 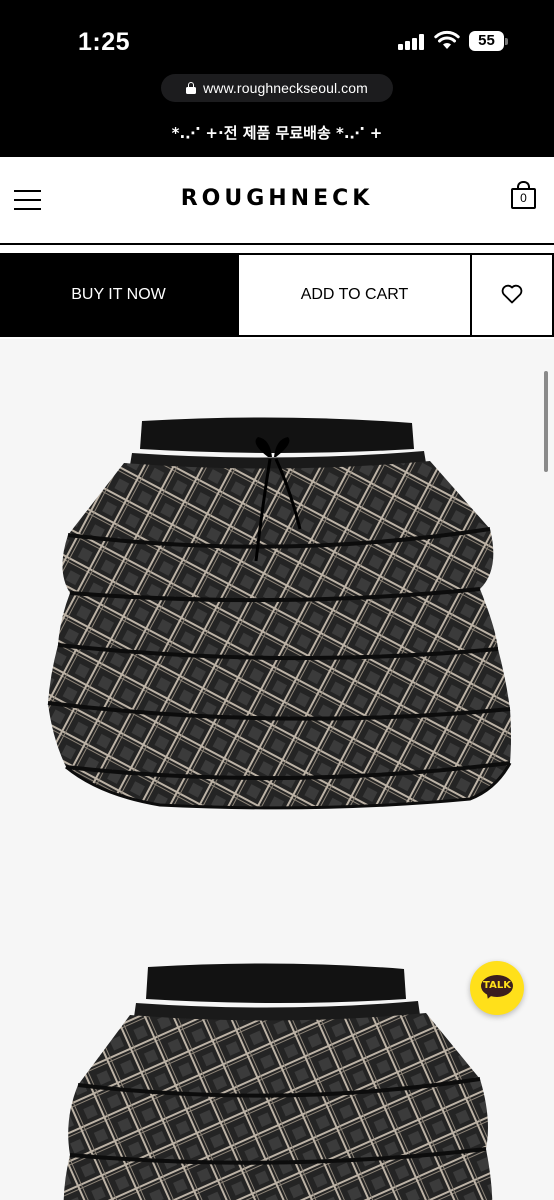 What do you see at coordinates (191, 88) in the screenshot?
I see `lock-icon` at bounding box center [191, 88].